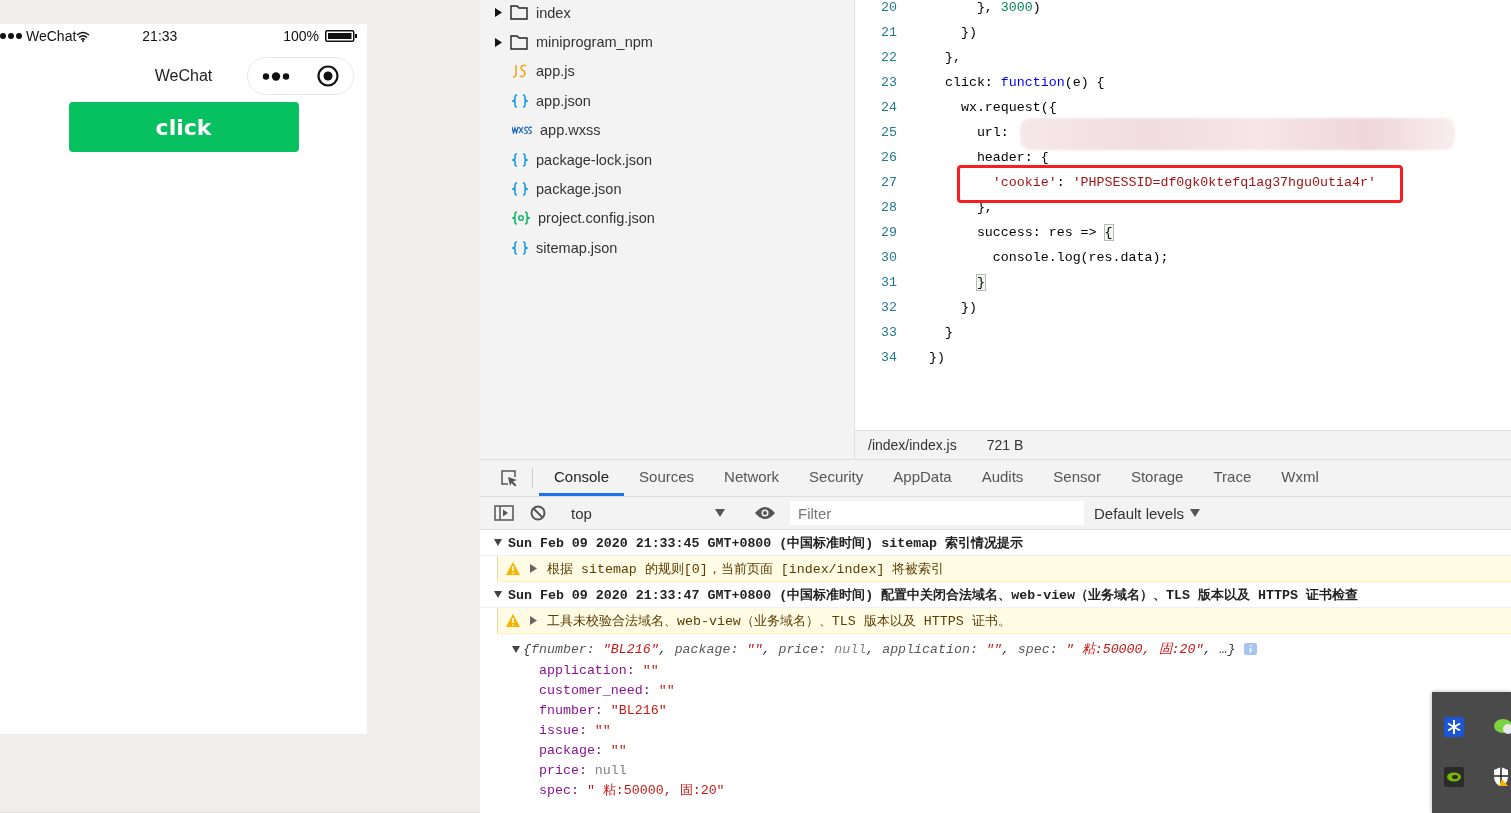  I want to click on line-number: 25, so click(888, 132).